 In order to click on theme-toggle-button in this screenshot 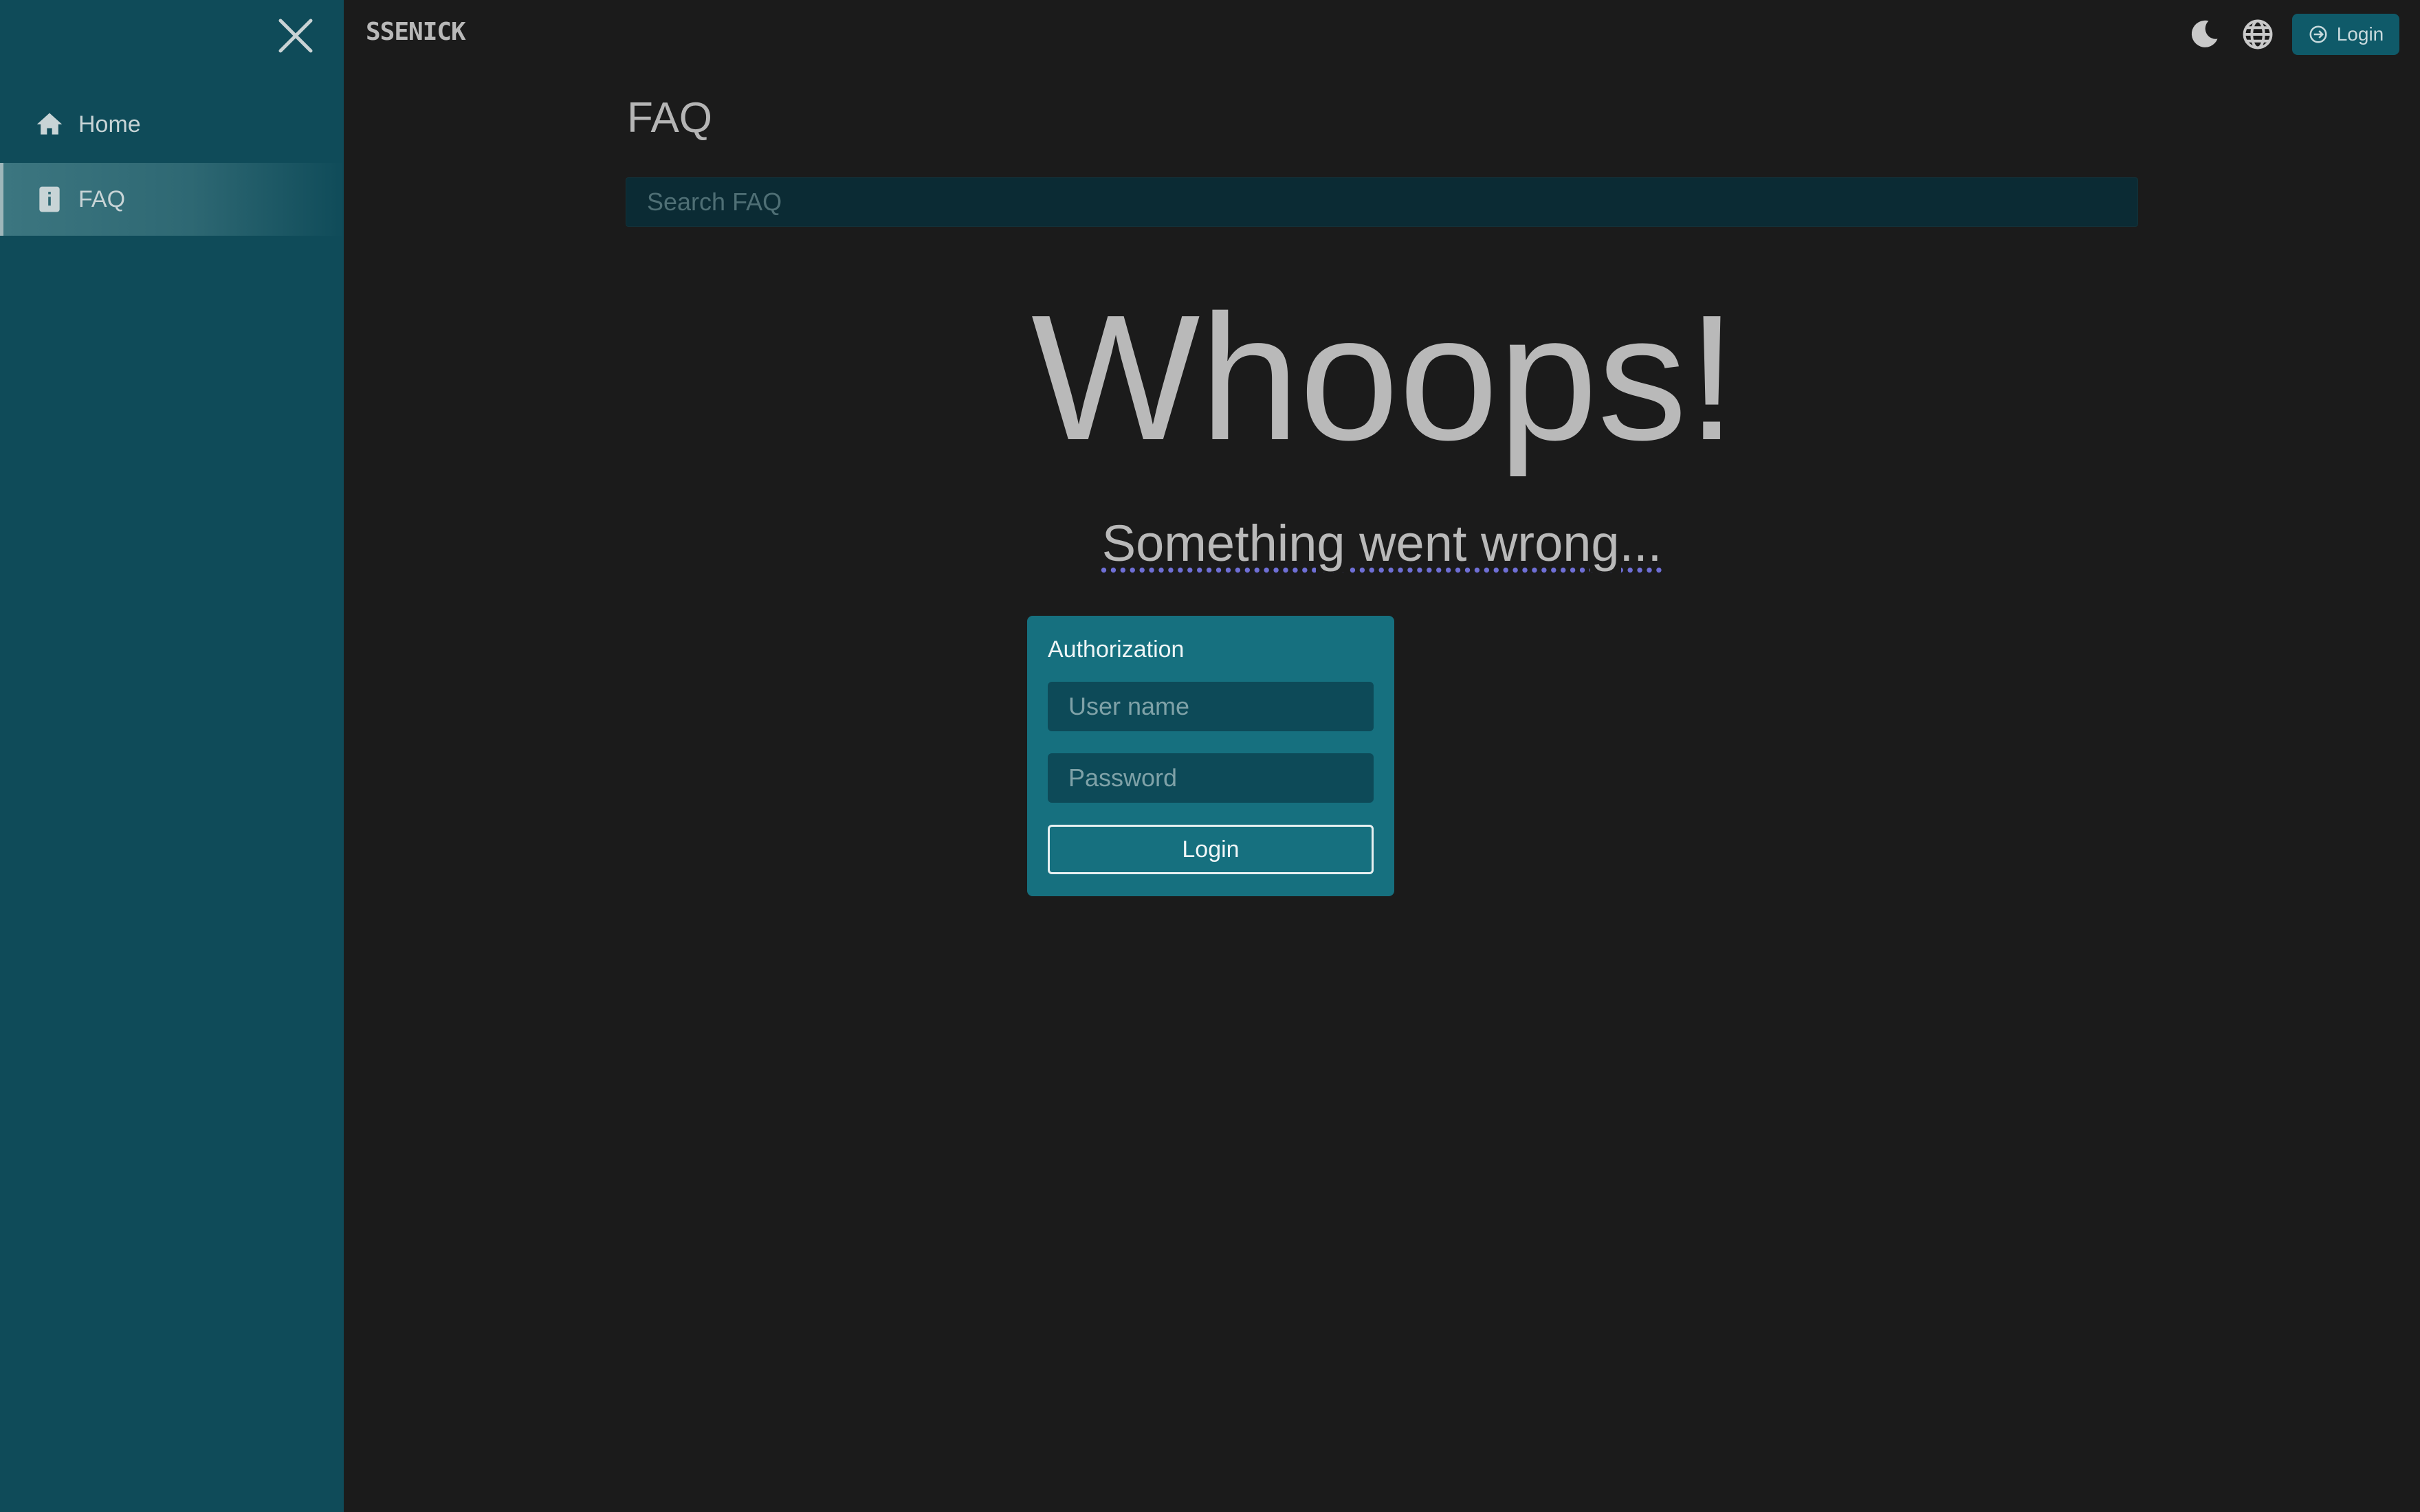, I will do `click(2204, 34)`.